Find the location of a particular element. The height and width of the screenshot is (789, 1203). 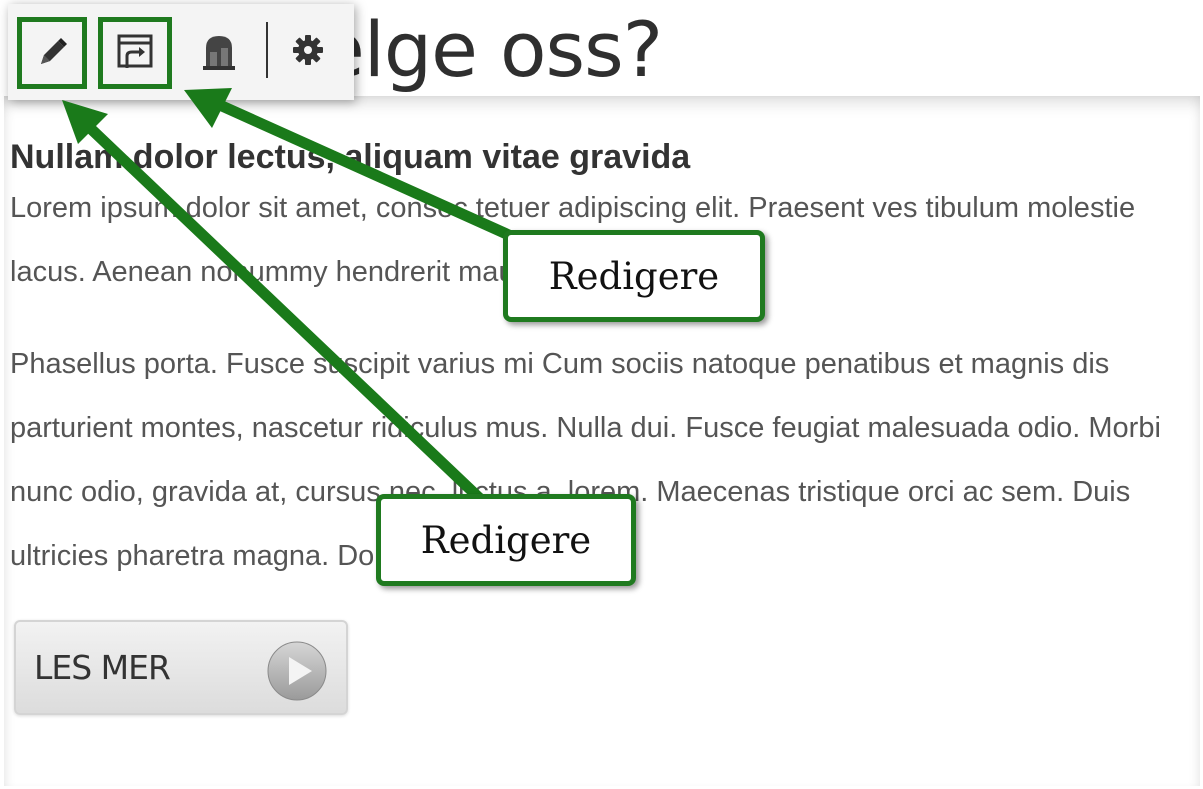

play-icon is located at coordinates (297, 671).